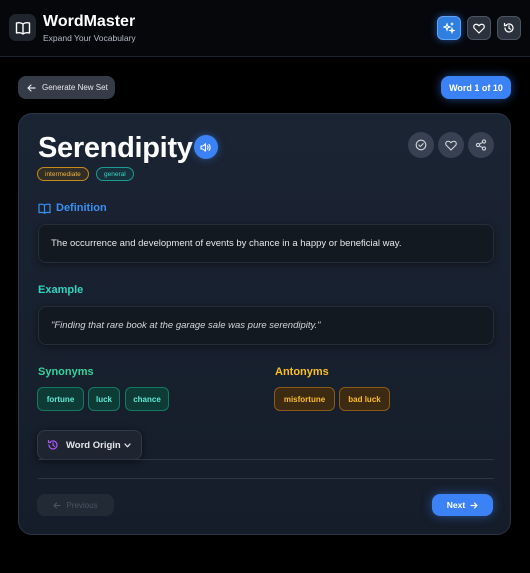 The image size is (530, 573). Describe the element at coordinates (456, 505) in the screenshot. I see `next-label: Next` at that location.